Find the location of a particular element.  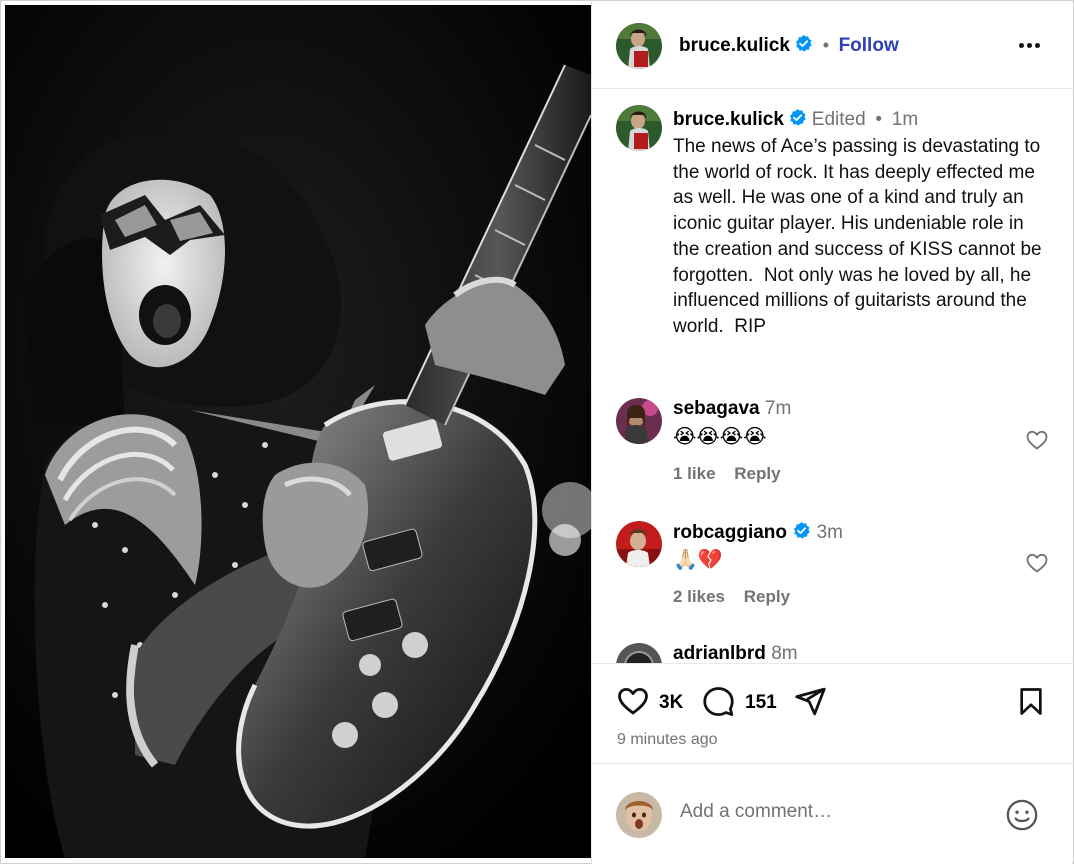

caption-author-avatar is located at coordinates (639, 128).